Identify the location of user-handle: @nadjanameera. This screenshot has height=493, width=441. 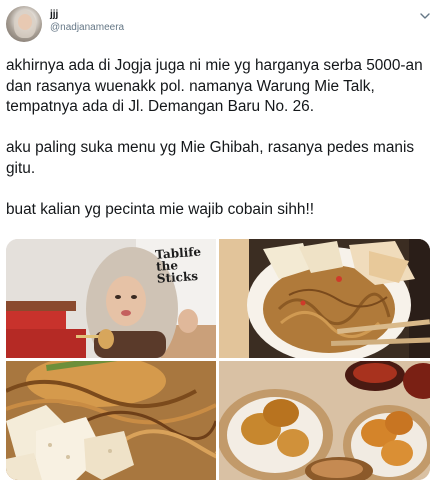
(87, 28).